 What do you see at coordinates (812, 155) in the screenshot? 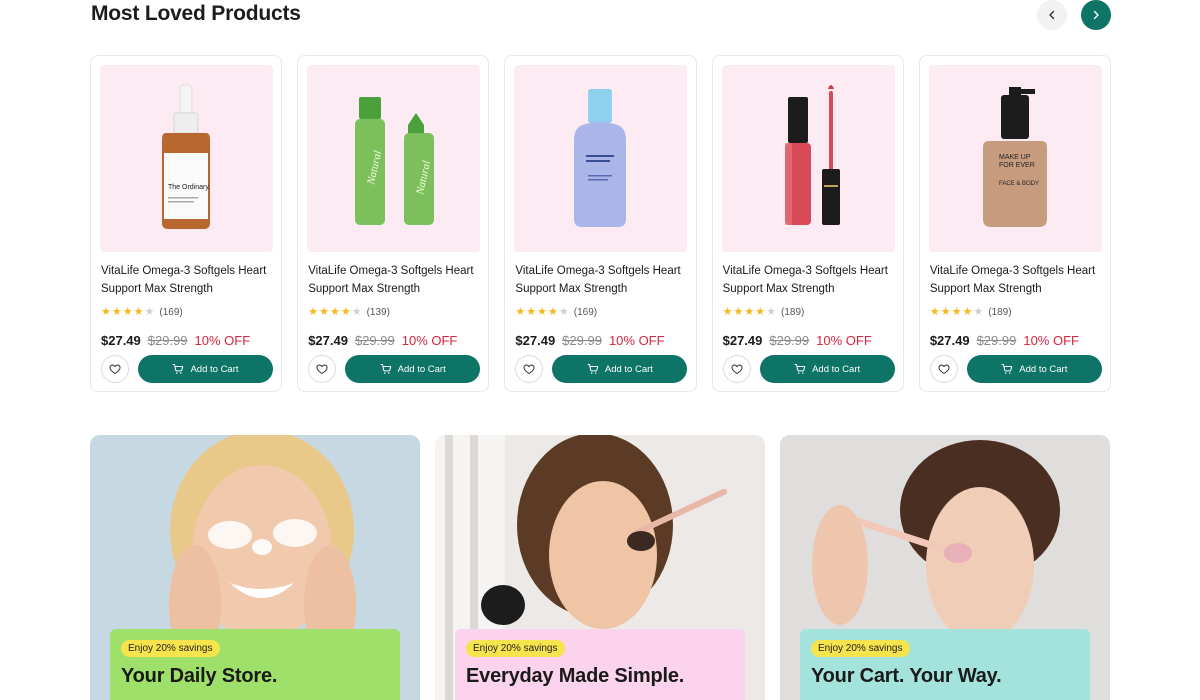
I see `lip-gloss-tube-image` at bounding box center [812, 155].